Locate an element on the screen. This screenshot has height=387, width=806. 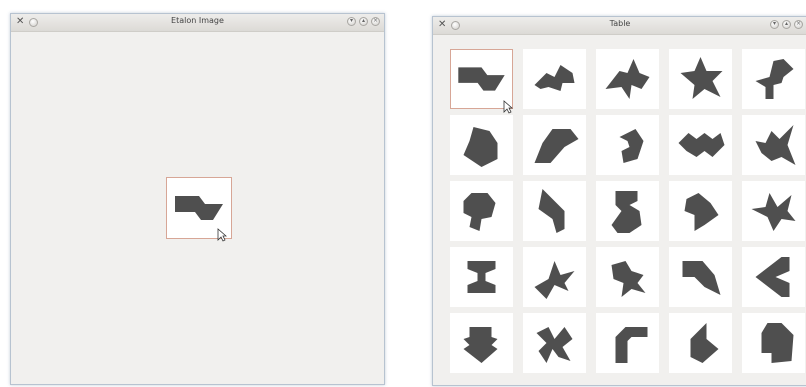
piece-key-shape is located at coordinates (479, 212).